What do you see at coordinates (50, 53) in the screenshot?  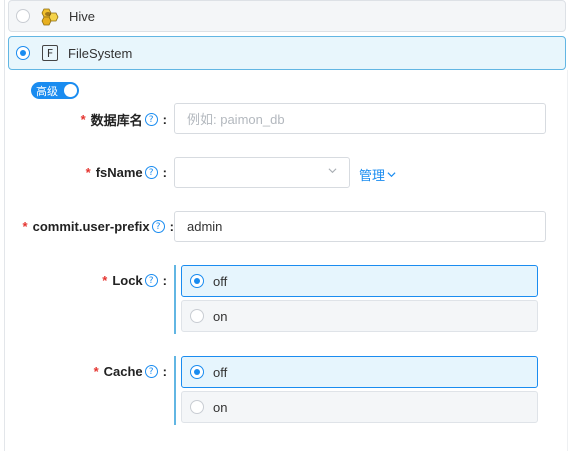 I see `filesystem-f-icon: F` at bounding box center [50, 53].